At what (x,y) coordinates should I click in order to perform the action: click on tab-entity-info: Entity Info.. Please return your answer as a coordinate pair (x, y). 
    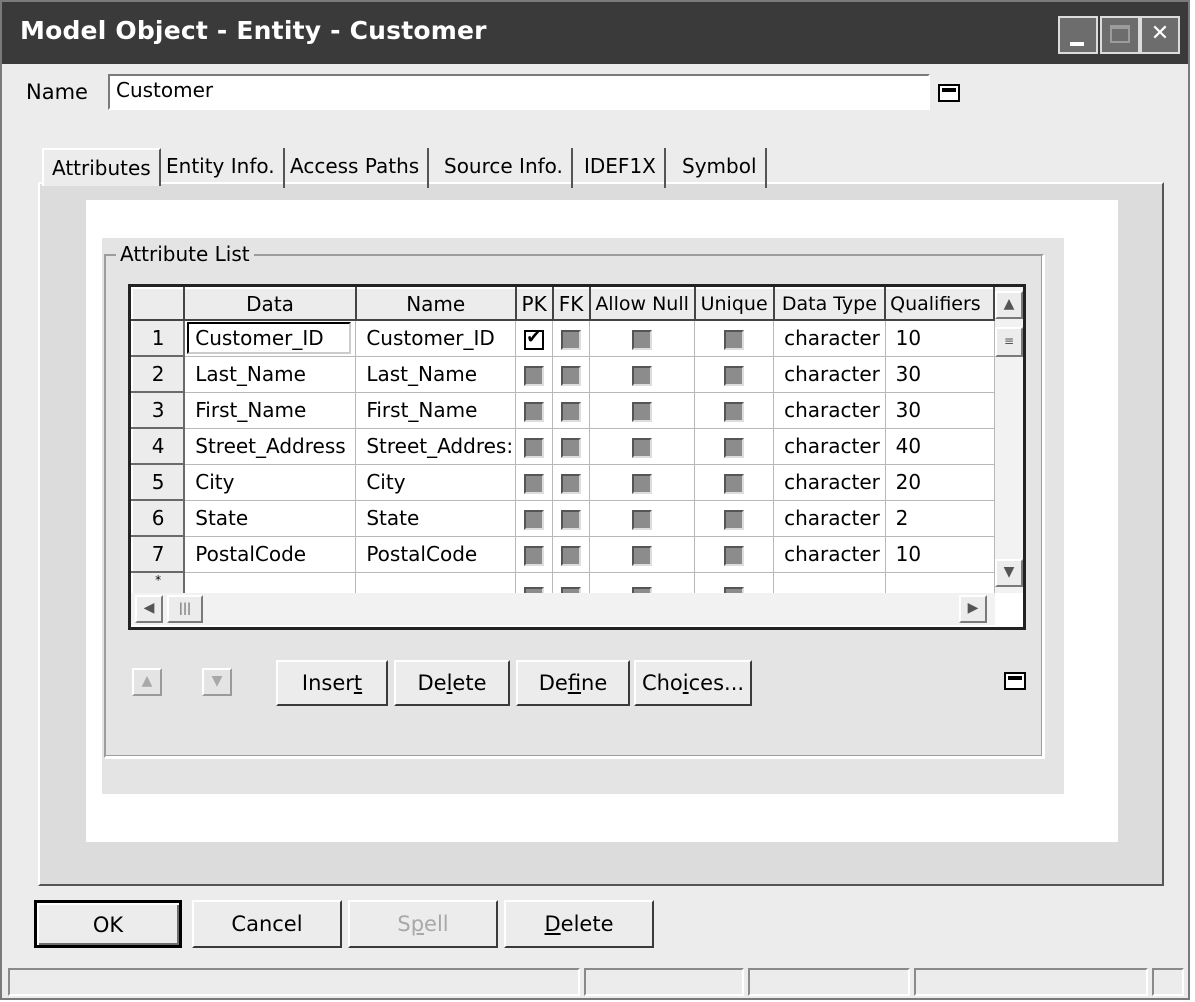
    Looking at the image, I should click on (221, 168).